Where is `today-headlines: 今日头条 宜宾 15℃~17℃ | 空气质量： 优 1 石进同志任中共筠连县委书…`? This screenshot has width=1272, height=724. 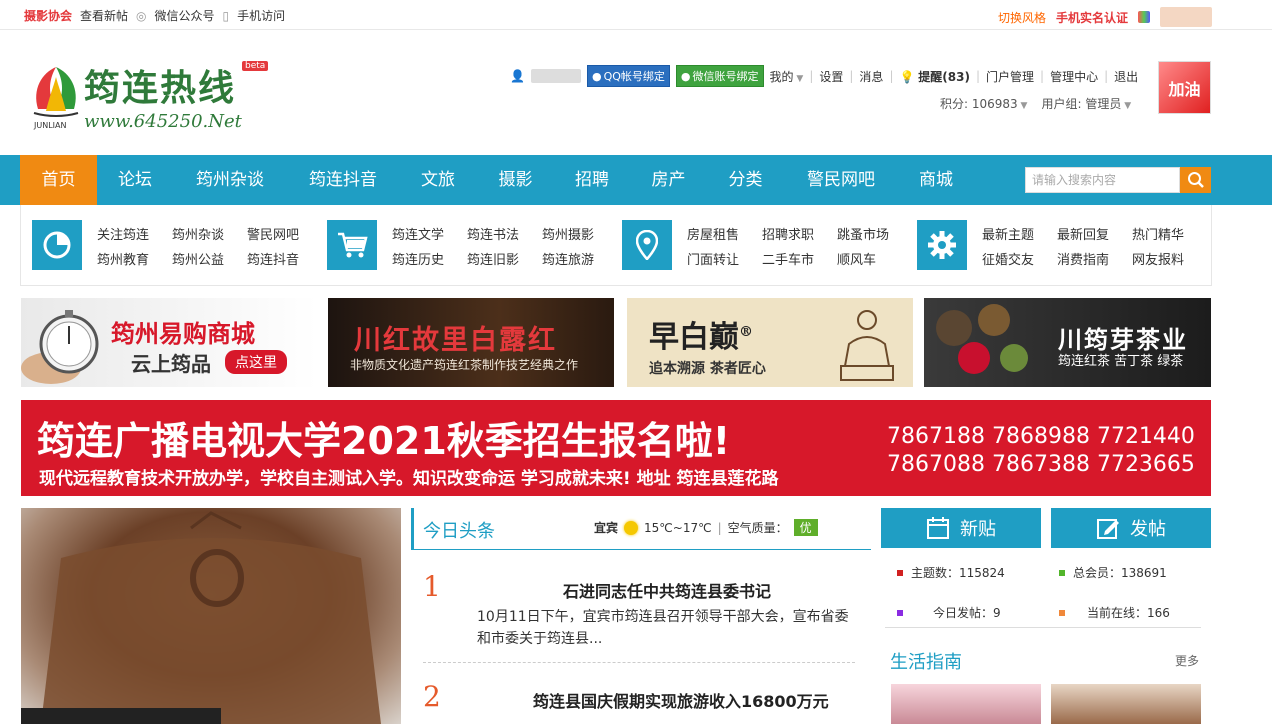
today-headlines: 今日头条 宜宾 15℃~17℃ | 空气质量： 优 1 石进同志任中共筠连县委书… is located at coordinates (641, 616).